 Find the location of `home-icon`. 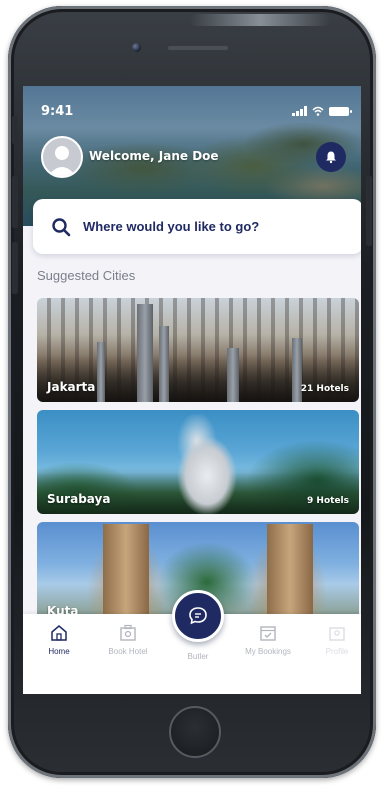

home-icon is located at coordinates (59, 633).